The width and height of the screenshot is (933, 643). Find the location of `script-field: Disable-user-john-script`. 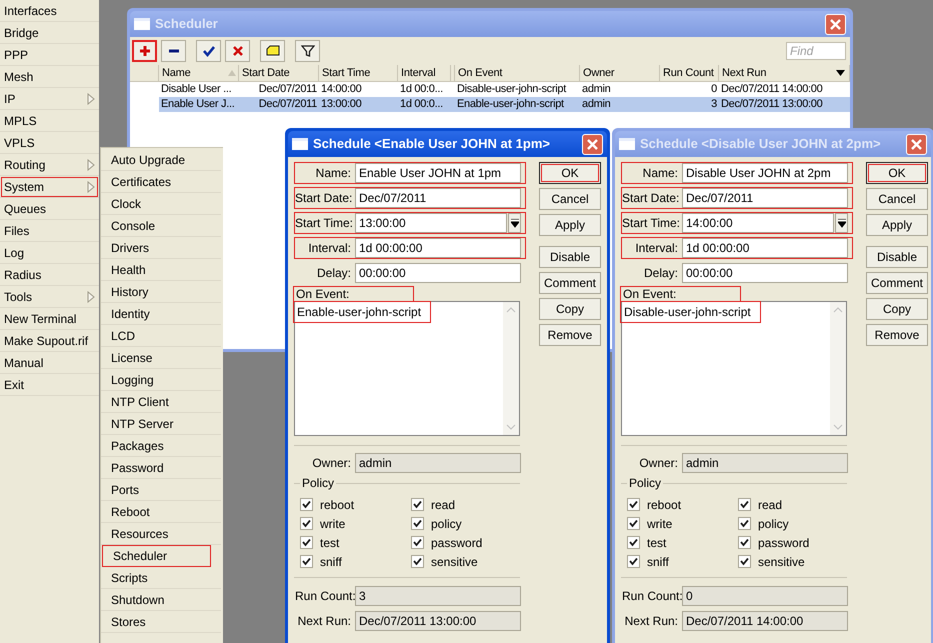

script-field: Disable-user-john-script is located at coordinates (734, 368).